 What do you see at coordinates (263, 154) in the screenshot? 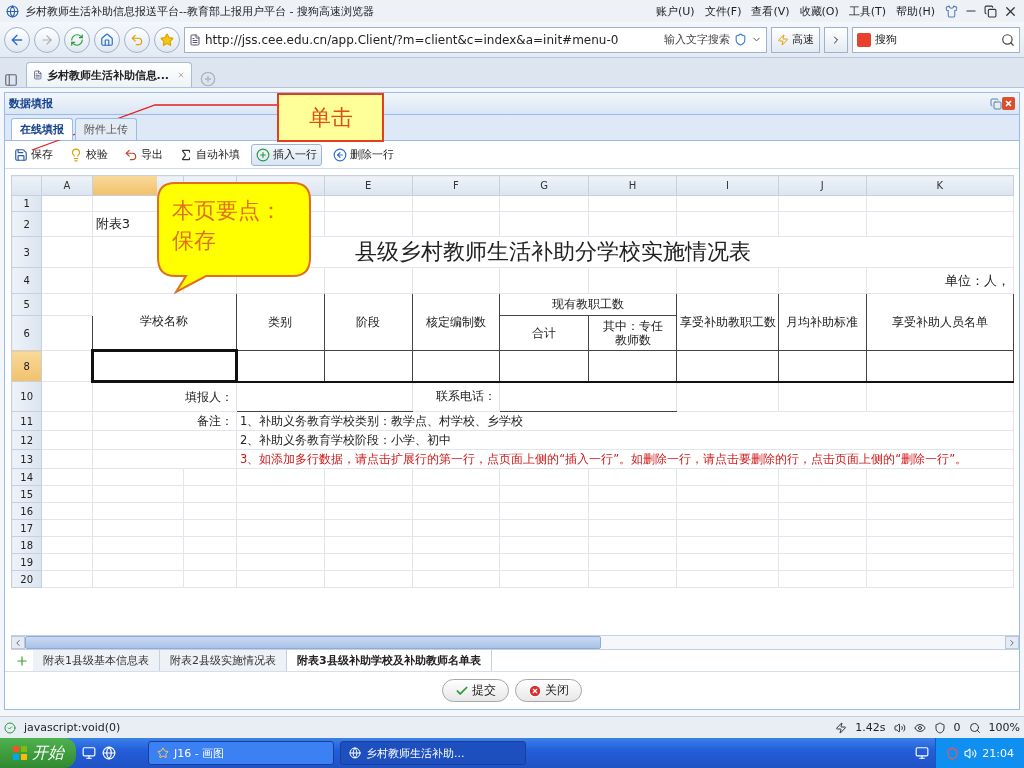
I see `plus-icon` at bounding box center [263, 154].